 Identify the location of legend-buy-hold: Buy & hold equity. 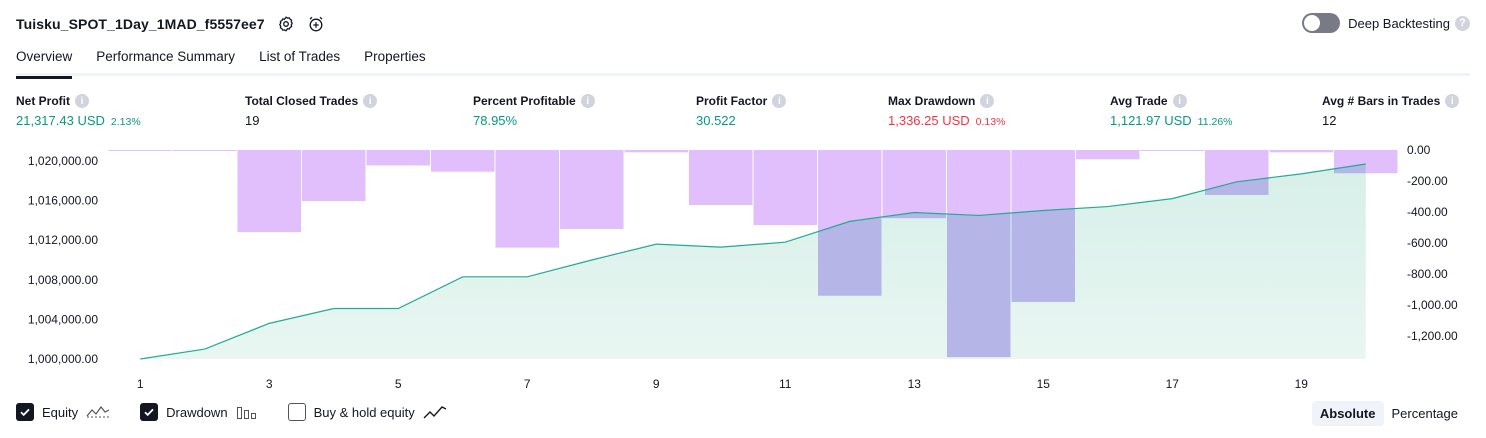
(367, 412).